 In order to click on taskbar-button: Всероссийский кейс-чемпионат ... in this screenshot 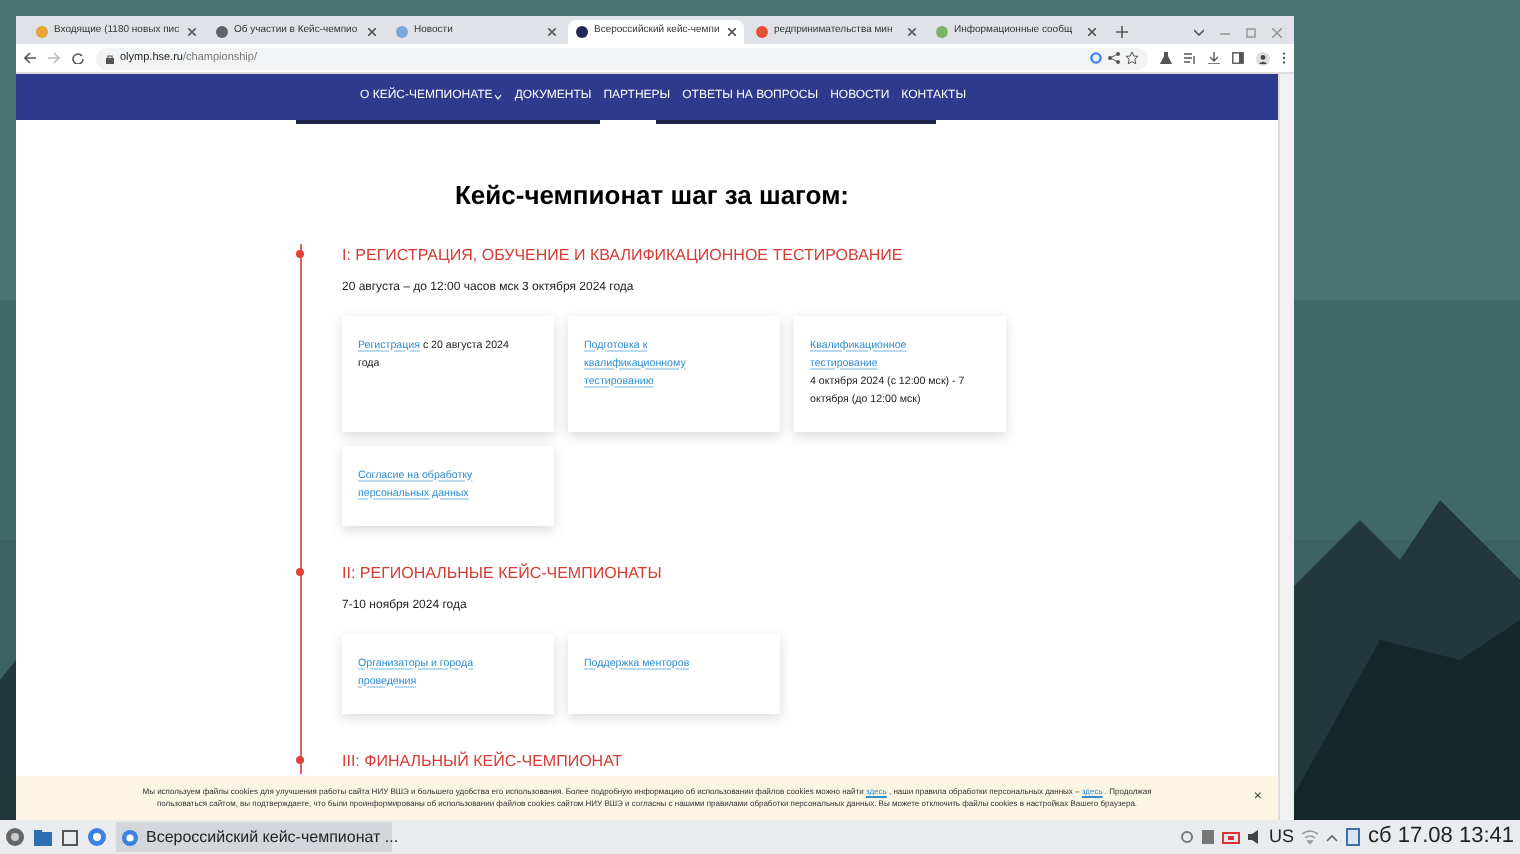, I will do `click(254, 837)`.